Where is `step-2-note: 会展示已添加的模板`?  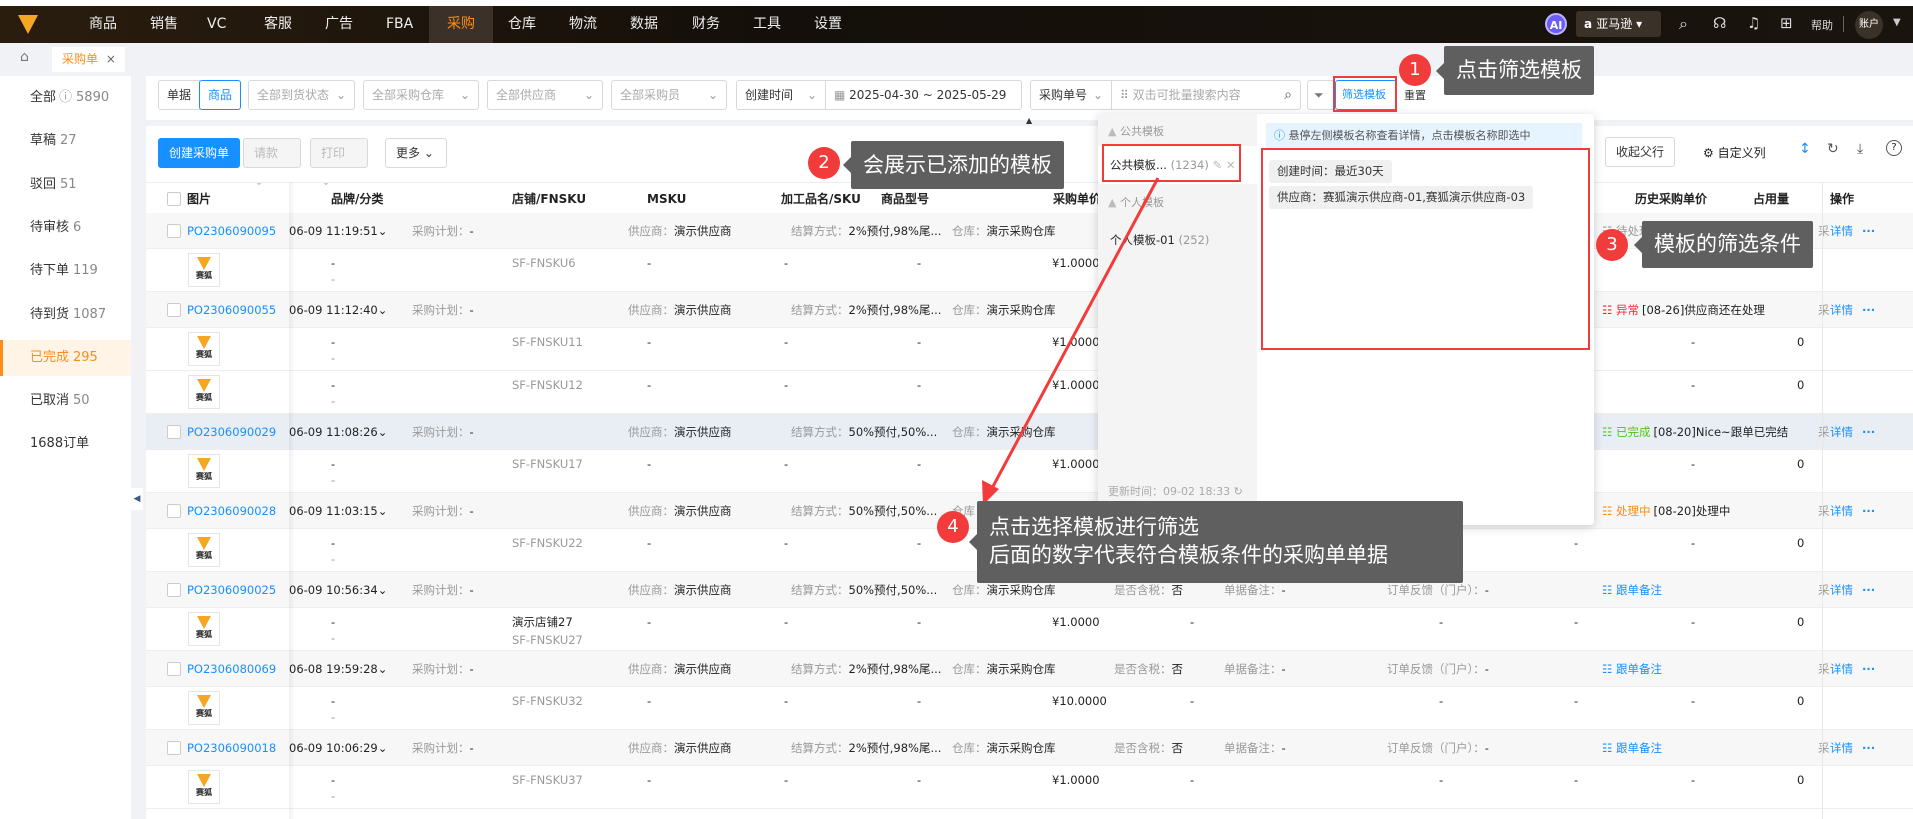
step-2-note: 会展示已添加的模板 is located at coordinates (953, 165).